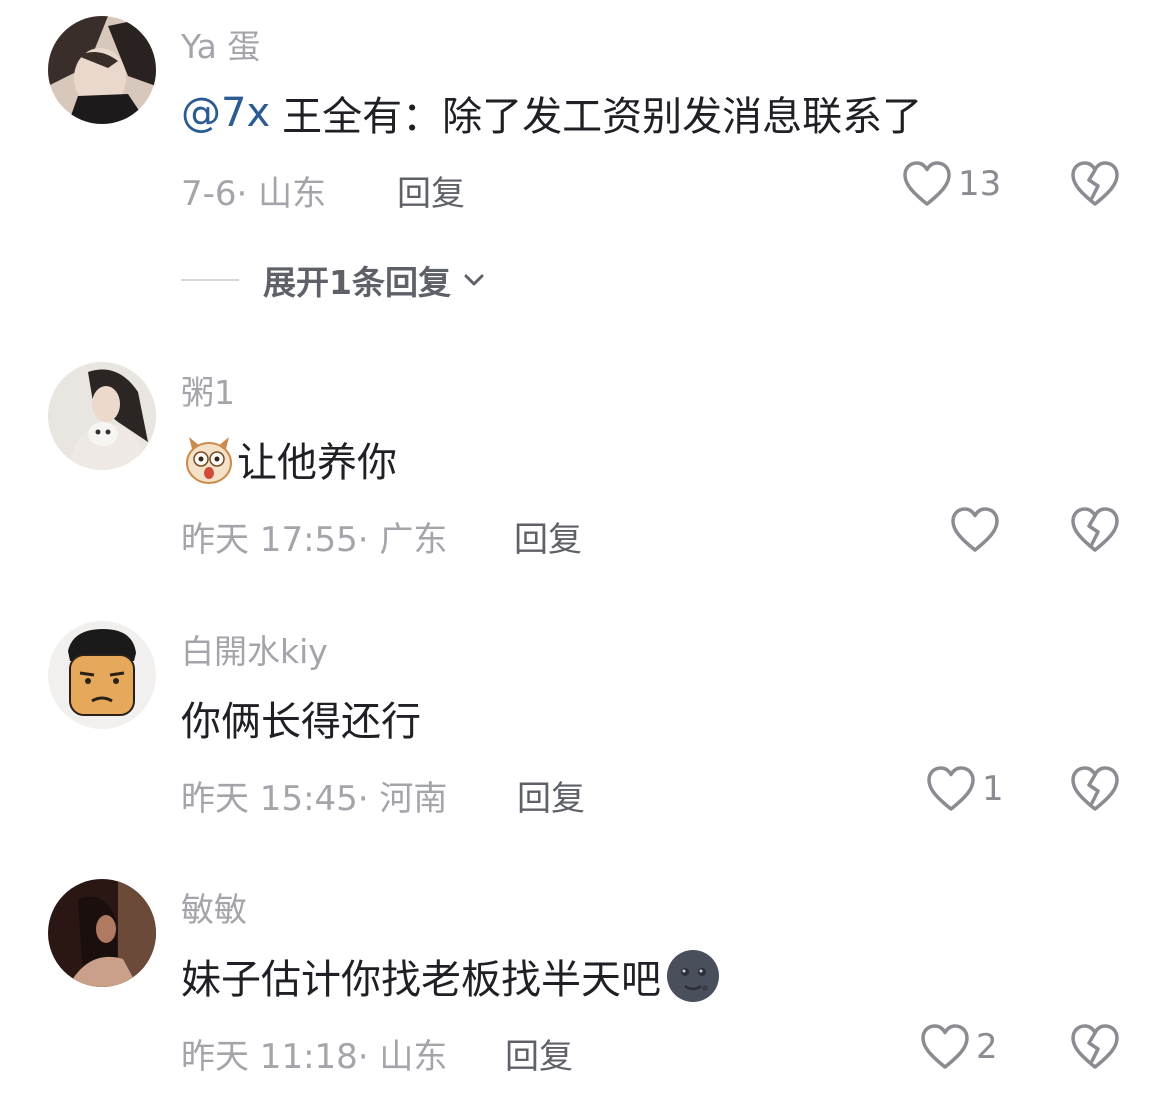 This screenshot has height=1119, width=1170. What do you see at coordinates (225, 113) in the screenshot?
I see `mention-link: @7x` at bounding box center [225, 113].